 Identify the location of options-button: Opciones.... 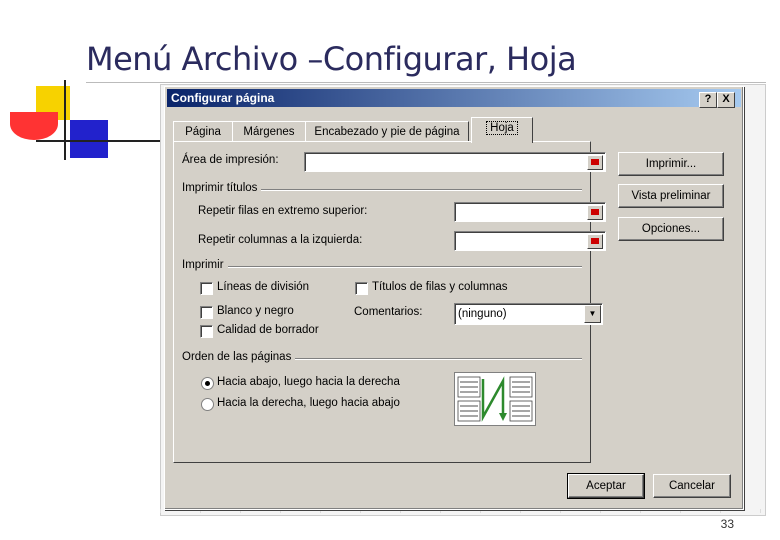
(671, 229).